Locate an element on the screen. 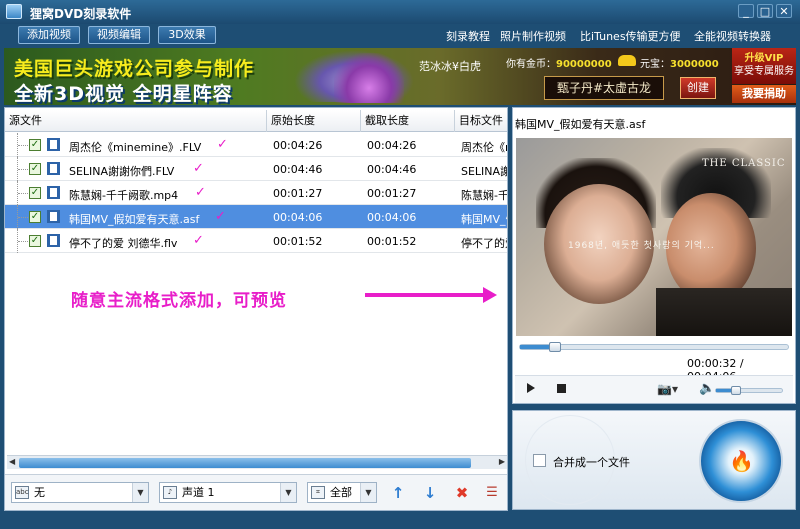 The height and width of the screenshot is (529, 800). speaker-icon: 🔈 is located at coordinates (707, 388).